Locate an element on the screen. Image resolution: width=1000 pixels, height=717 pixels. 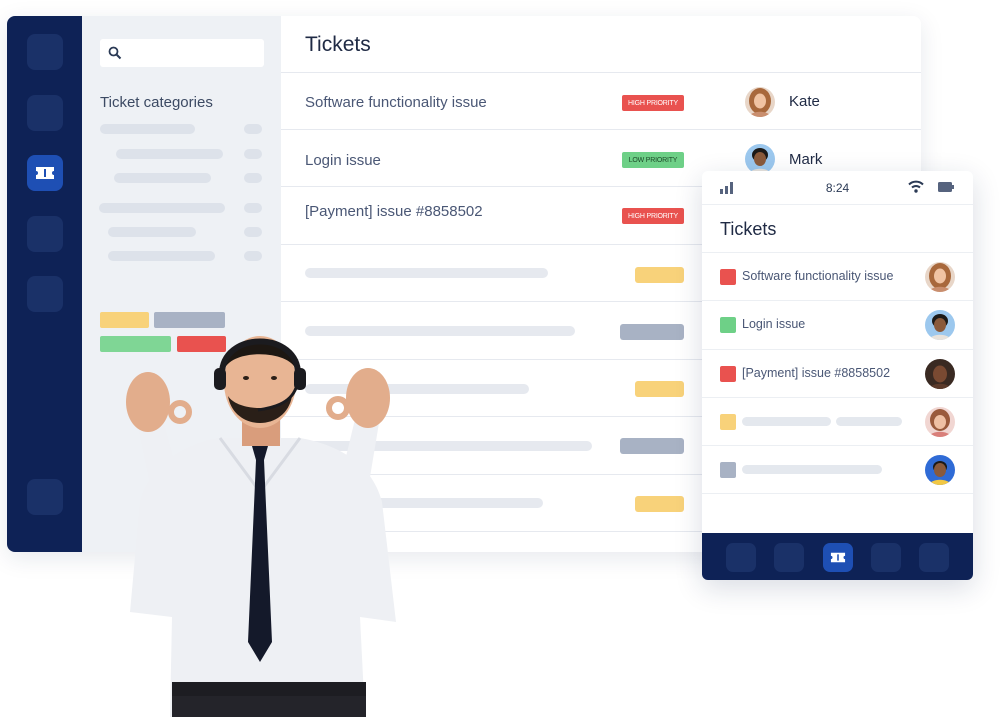
assignee-name: Kate is located at coordinates (804, 101).